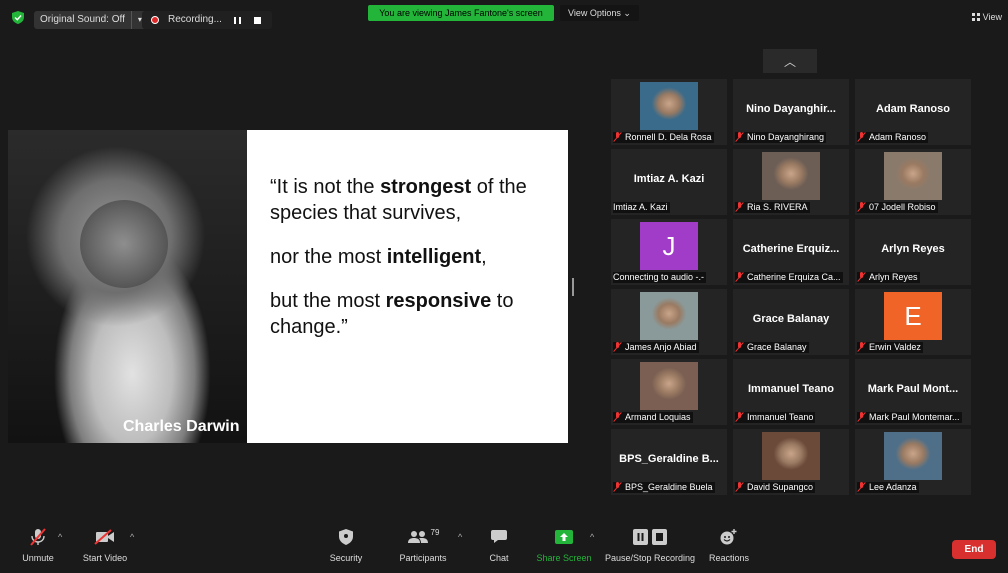 The image size is (1008, 573). I want to click on participant-initial-avatar: J, so click(669, 246).